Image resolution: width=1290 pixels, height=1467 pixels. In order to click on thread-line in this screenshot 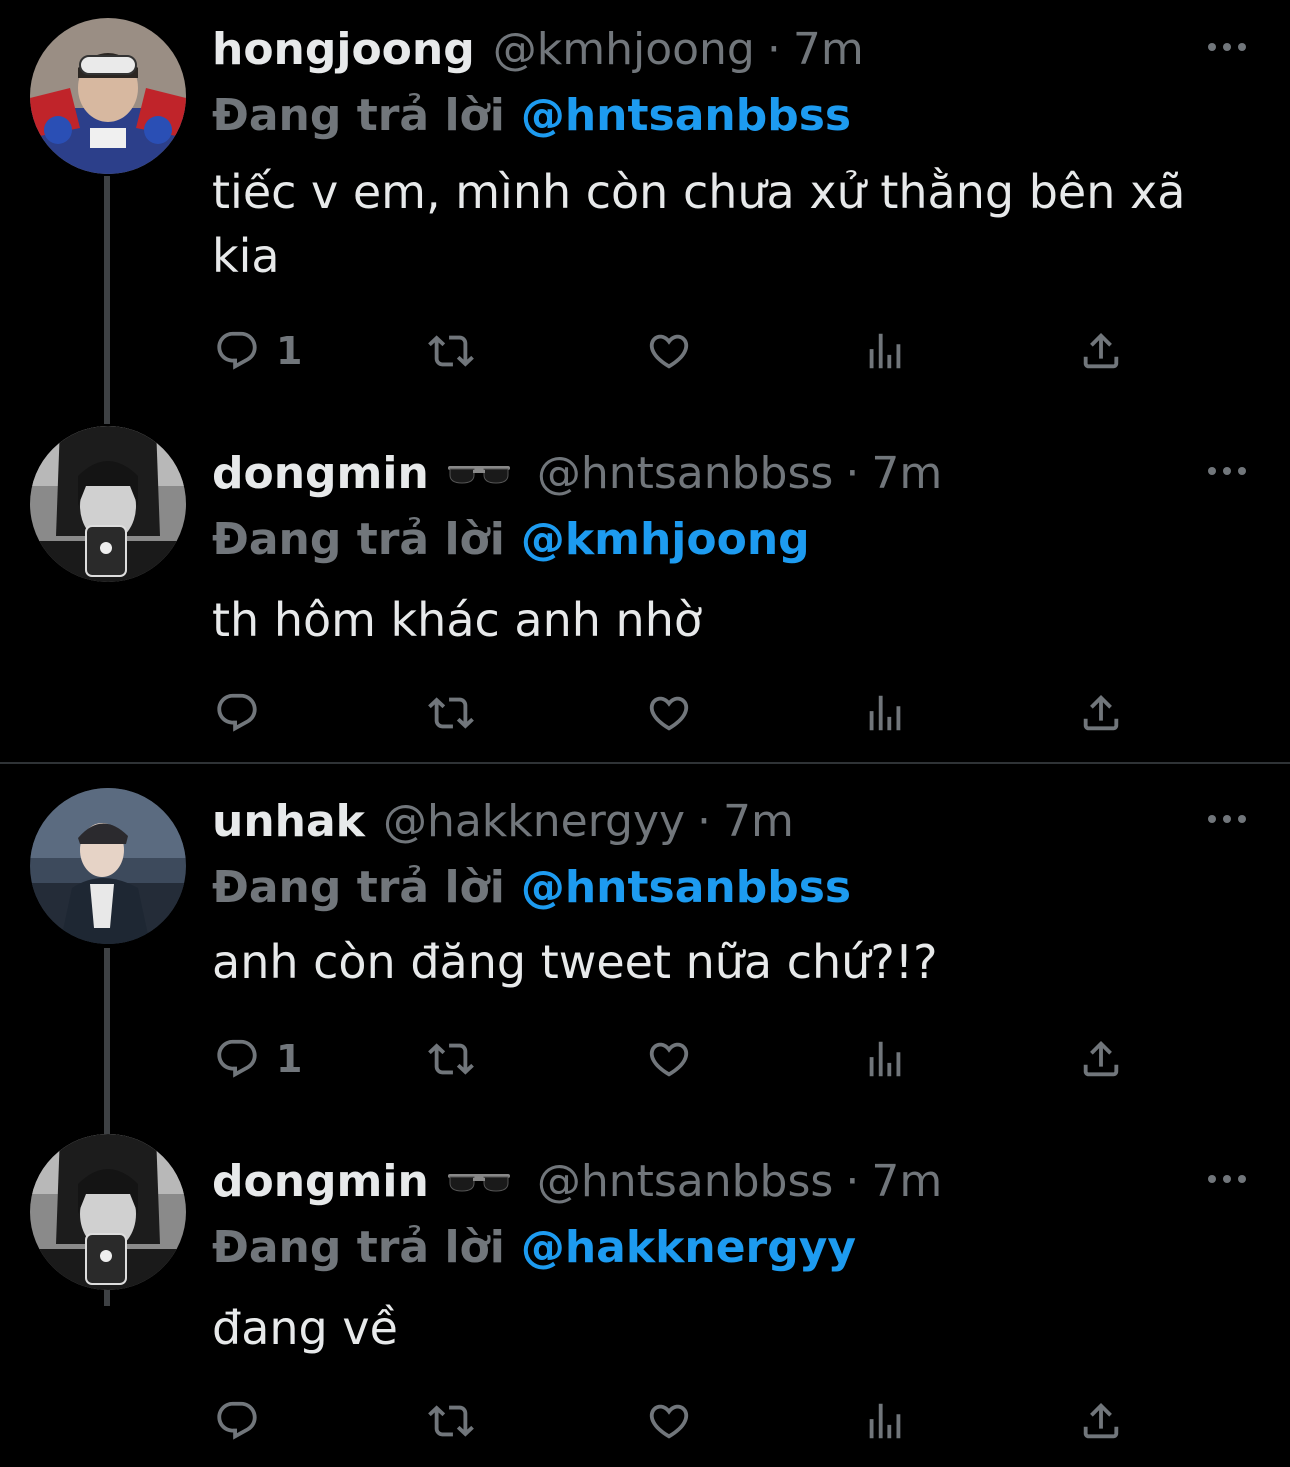, I will do `click(107, 300)`.